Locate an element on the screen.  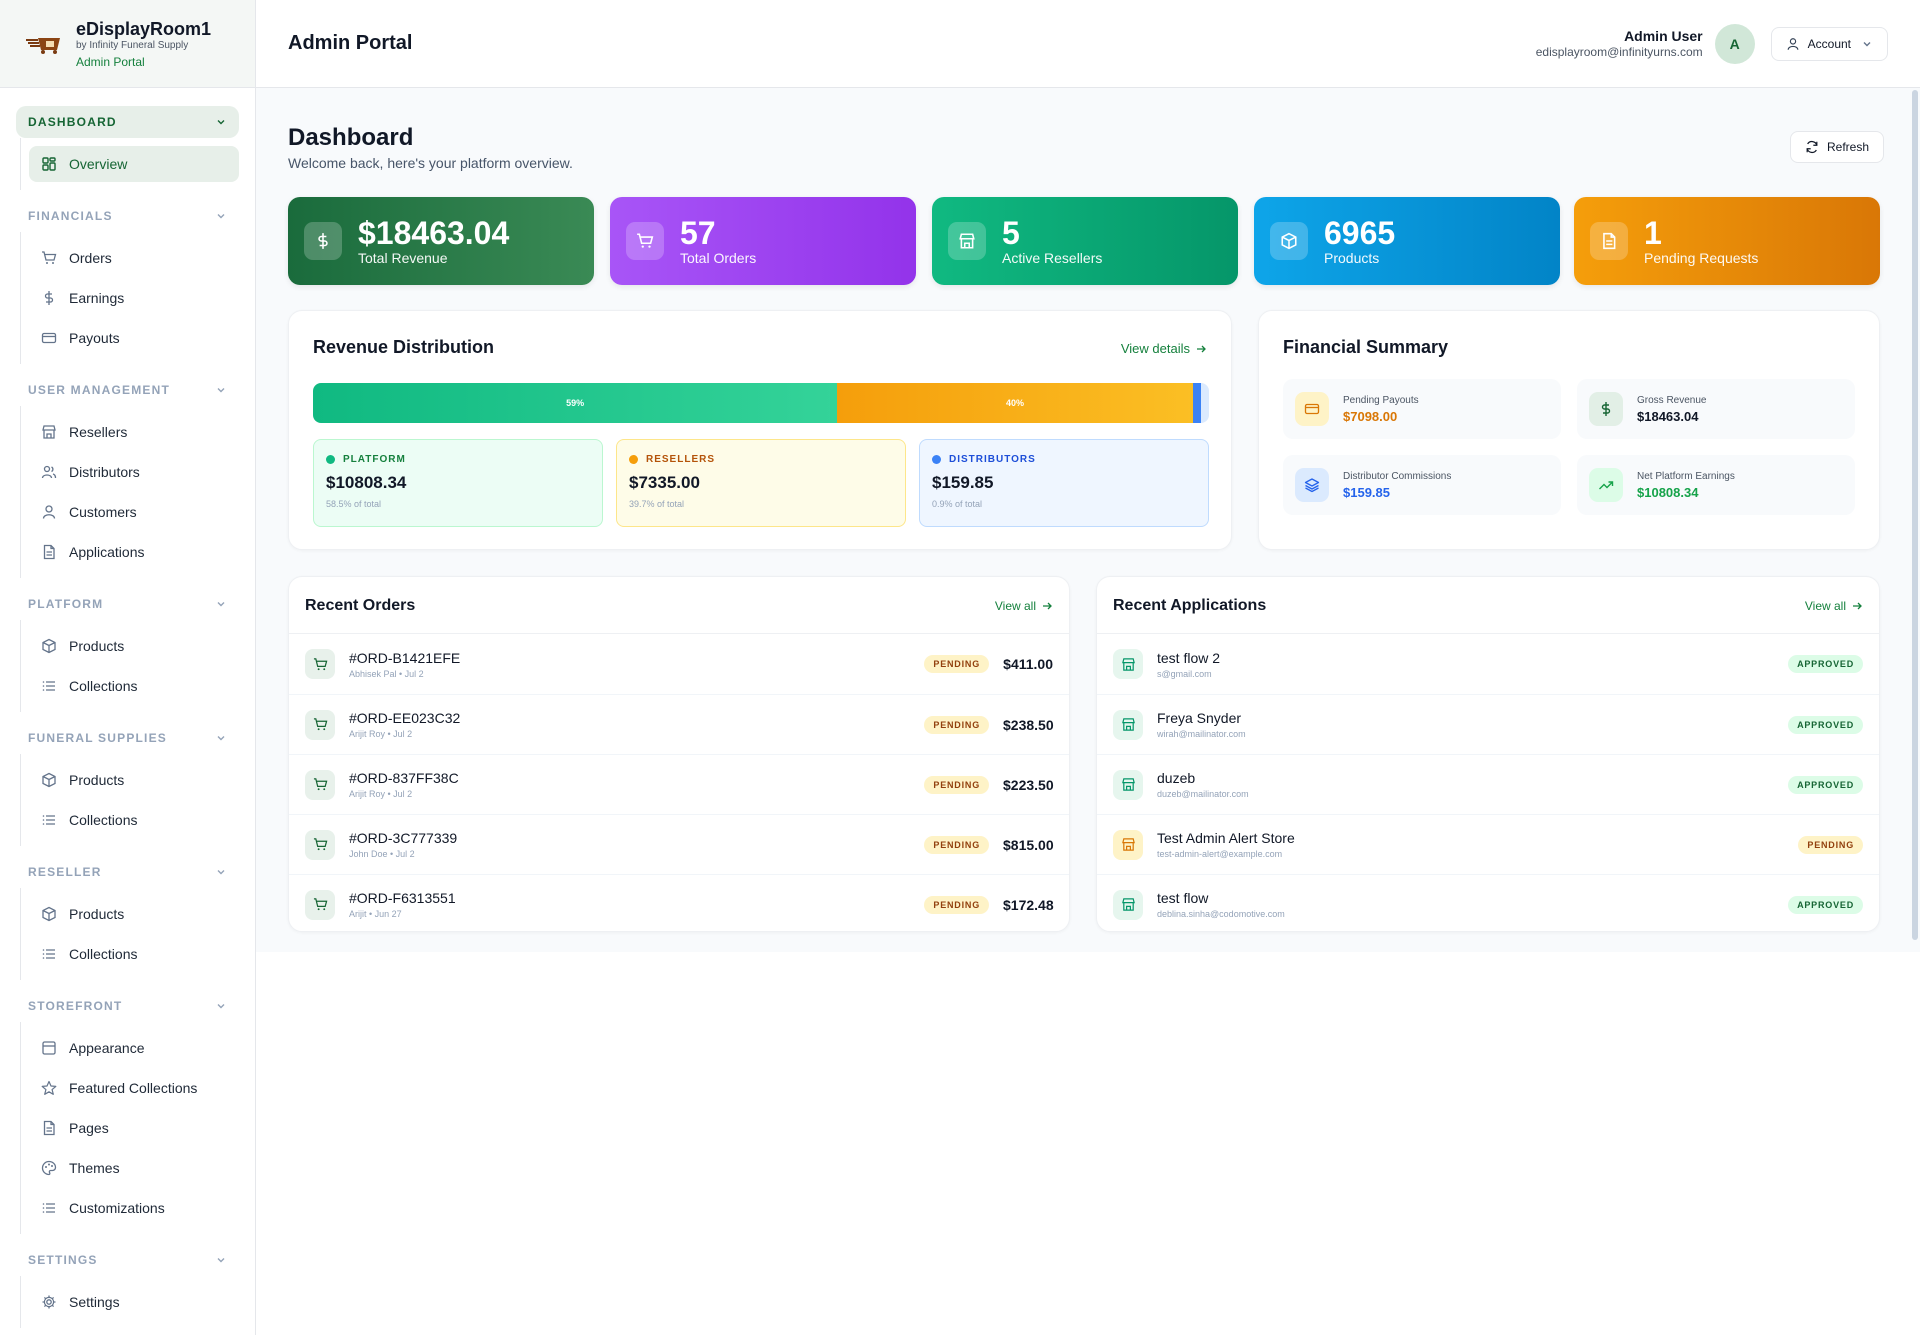
nav-group-settings: SETTINGS is located at coordinates (127, 1260).